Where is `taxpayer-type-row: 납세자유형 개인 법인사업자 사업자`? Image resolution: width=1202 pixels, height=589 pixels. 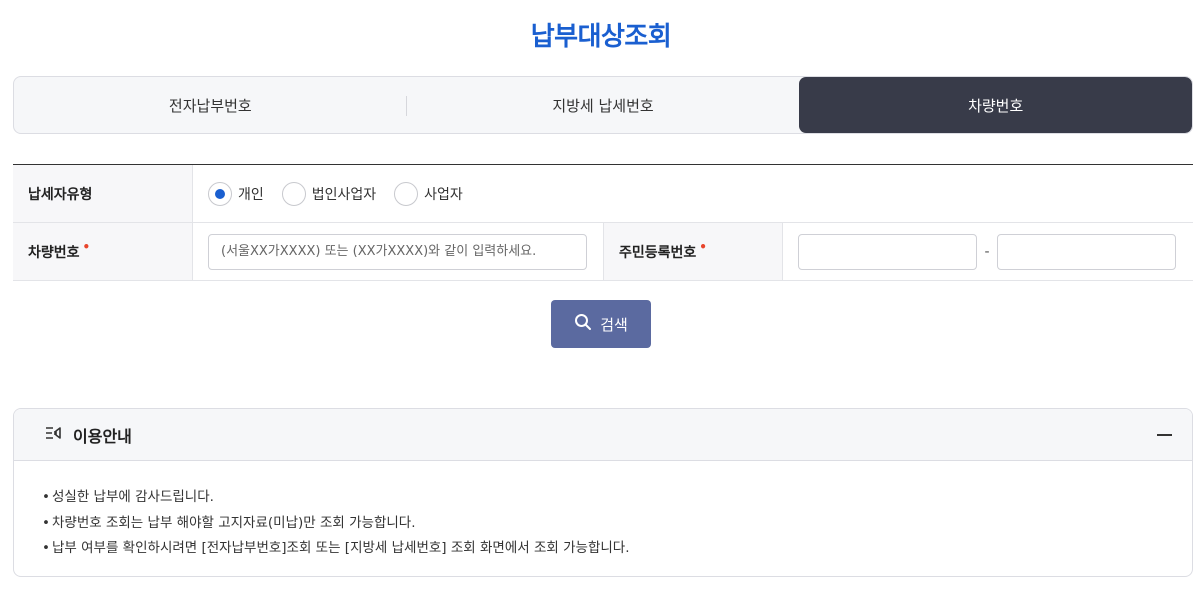 taxpayer-type-row: 납세자유형 개인 법인사업자 사업자 is located at coordinates (603, 194).